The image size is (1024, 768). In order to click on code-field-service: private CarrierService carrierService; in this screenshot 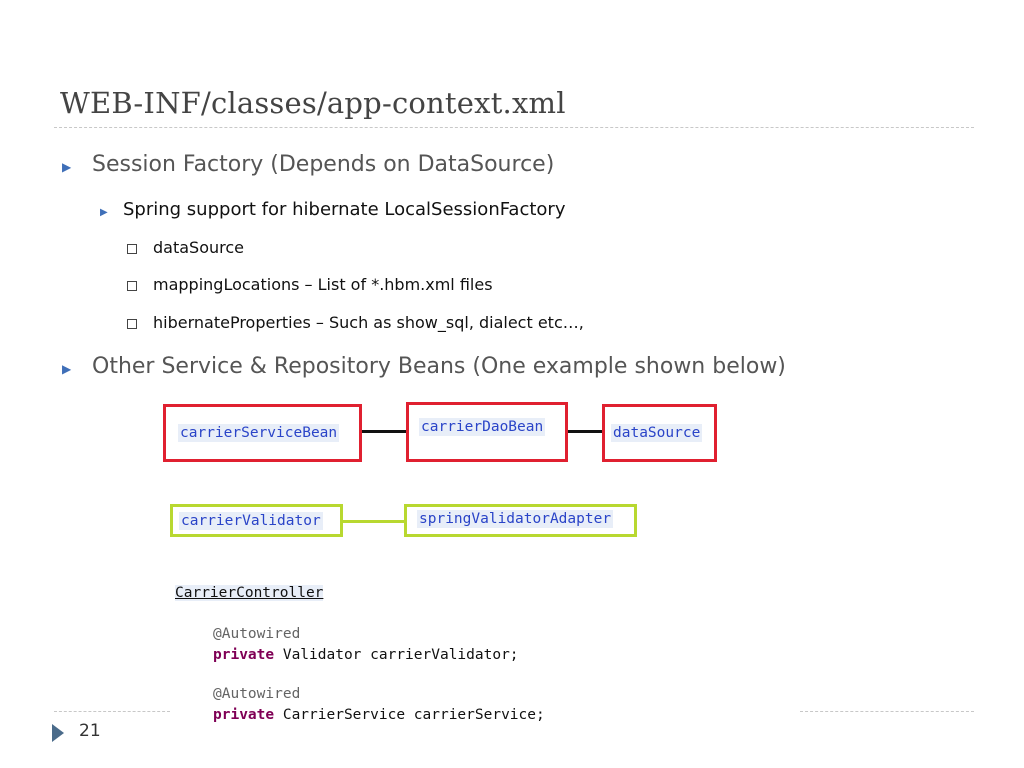, I will do `click(379, 715)`.